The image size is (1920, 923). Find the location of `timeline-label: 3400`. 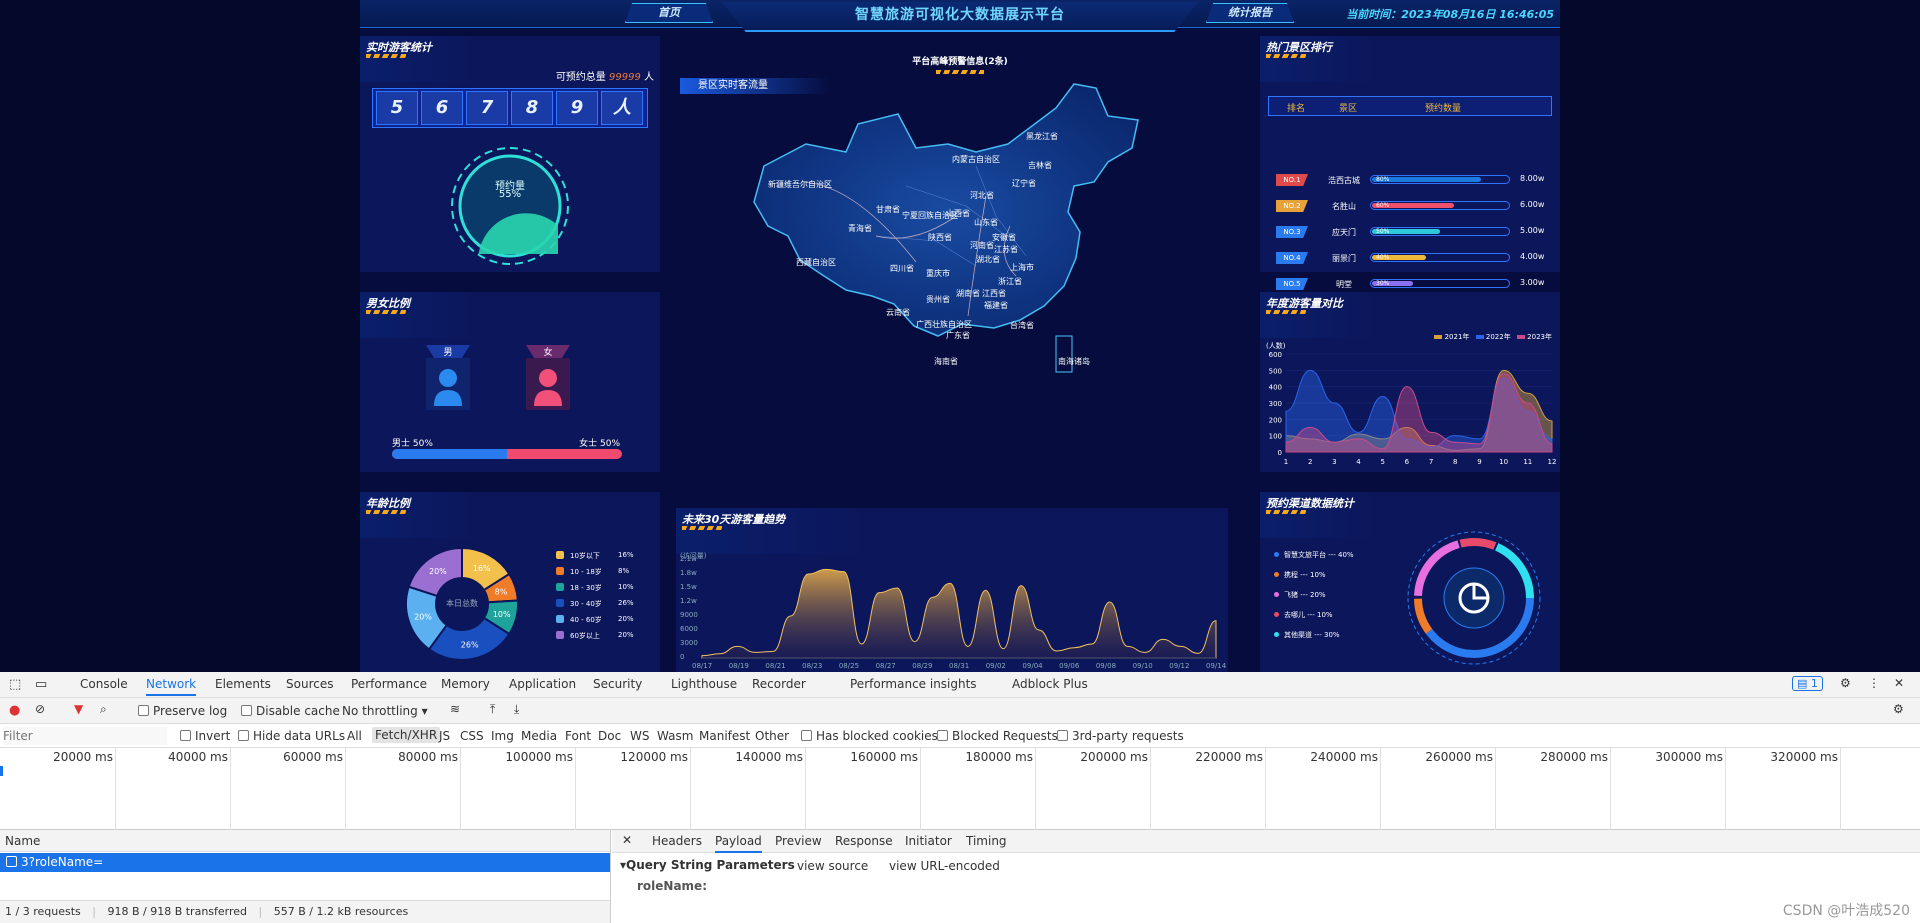

timeline-label: 3400 is located at coordinates (1881, 757).